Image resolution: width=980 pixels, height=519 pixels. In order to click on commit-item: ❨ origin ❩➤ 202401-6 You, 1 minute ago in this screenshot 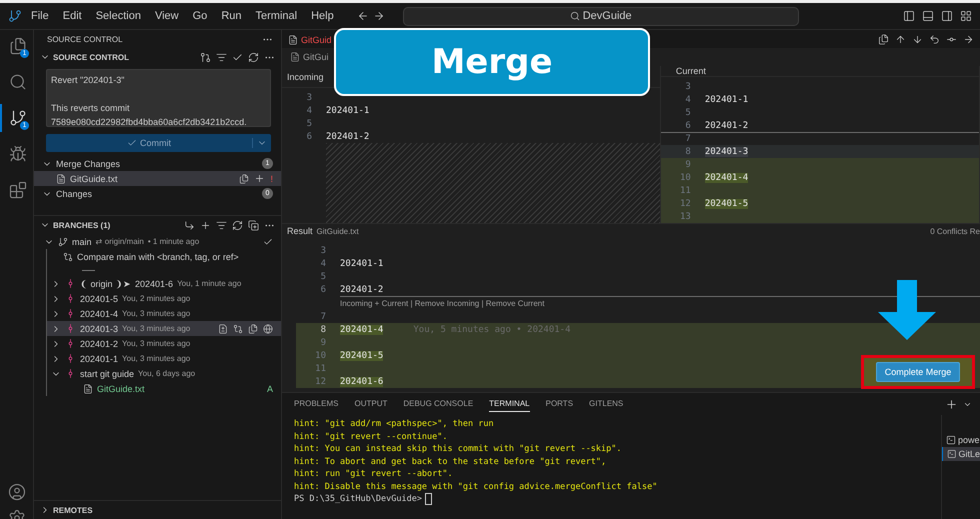, I will do `click(164, 283)`.